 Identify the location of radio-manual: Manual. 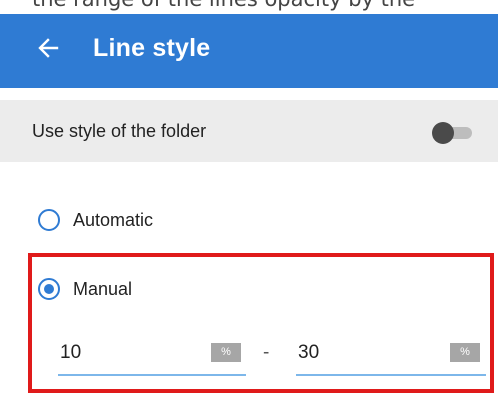
(85, 289).